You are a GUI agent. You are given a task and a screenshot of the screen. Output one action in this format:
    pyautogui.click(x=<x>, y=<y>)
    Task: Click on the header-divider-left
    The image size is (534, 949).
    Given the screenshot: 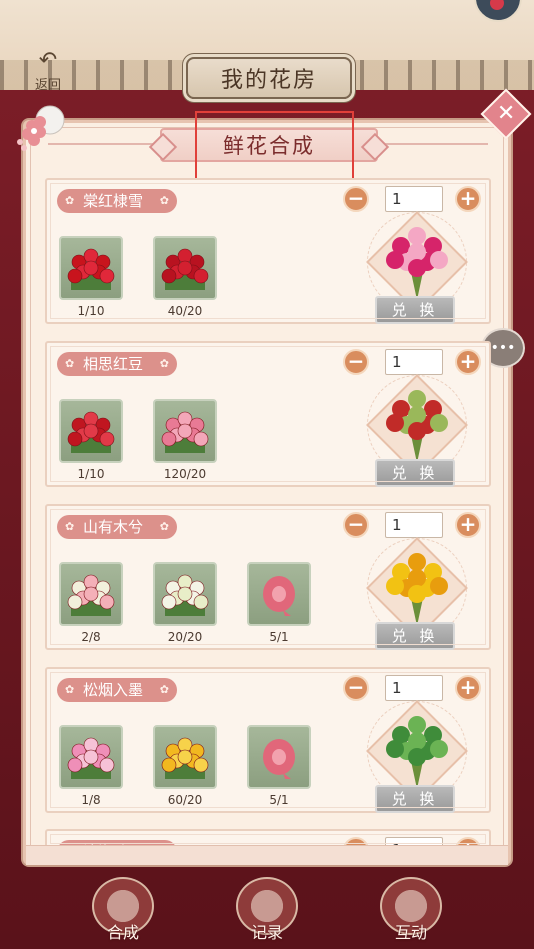 What is the action you would take?
    pyautogui.click(x=103, y=144)
    